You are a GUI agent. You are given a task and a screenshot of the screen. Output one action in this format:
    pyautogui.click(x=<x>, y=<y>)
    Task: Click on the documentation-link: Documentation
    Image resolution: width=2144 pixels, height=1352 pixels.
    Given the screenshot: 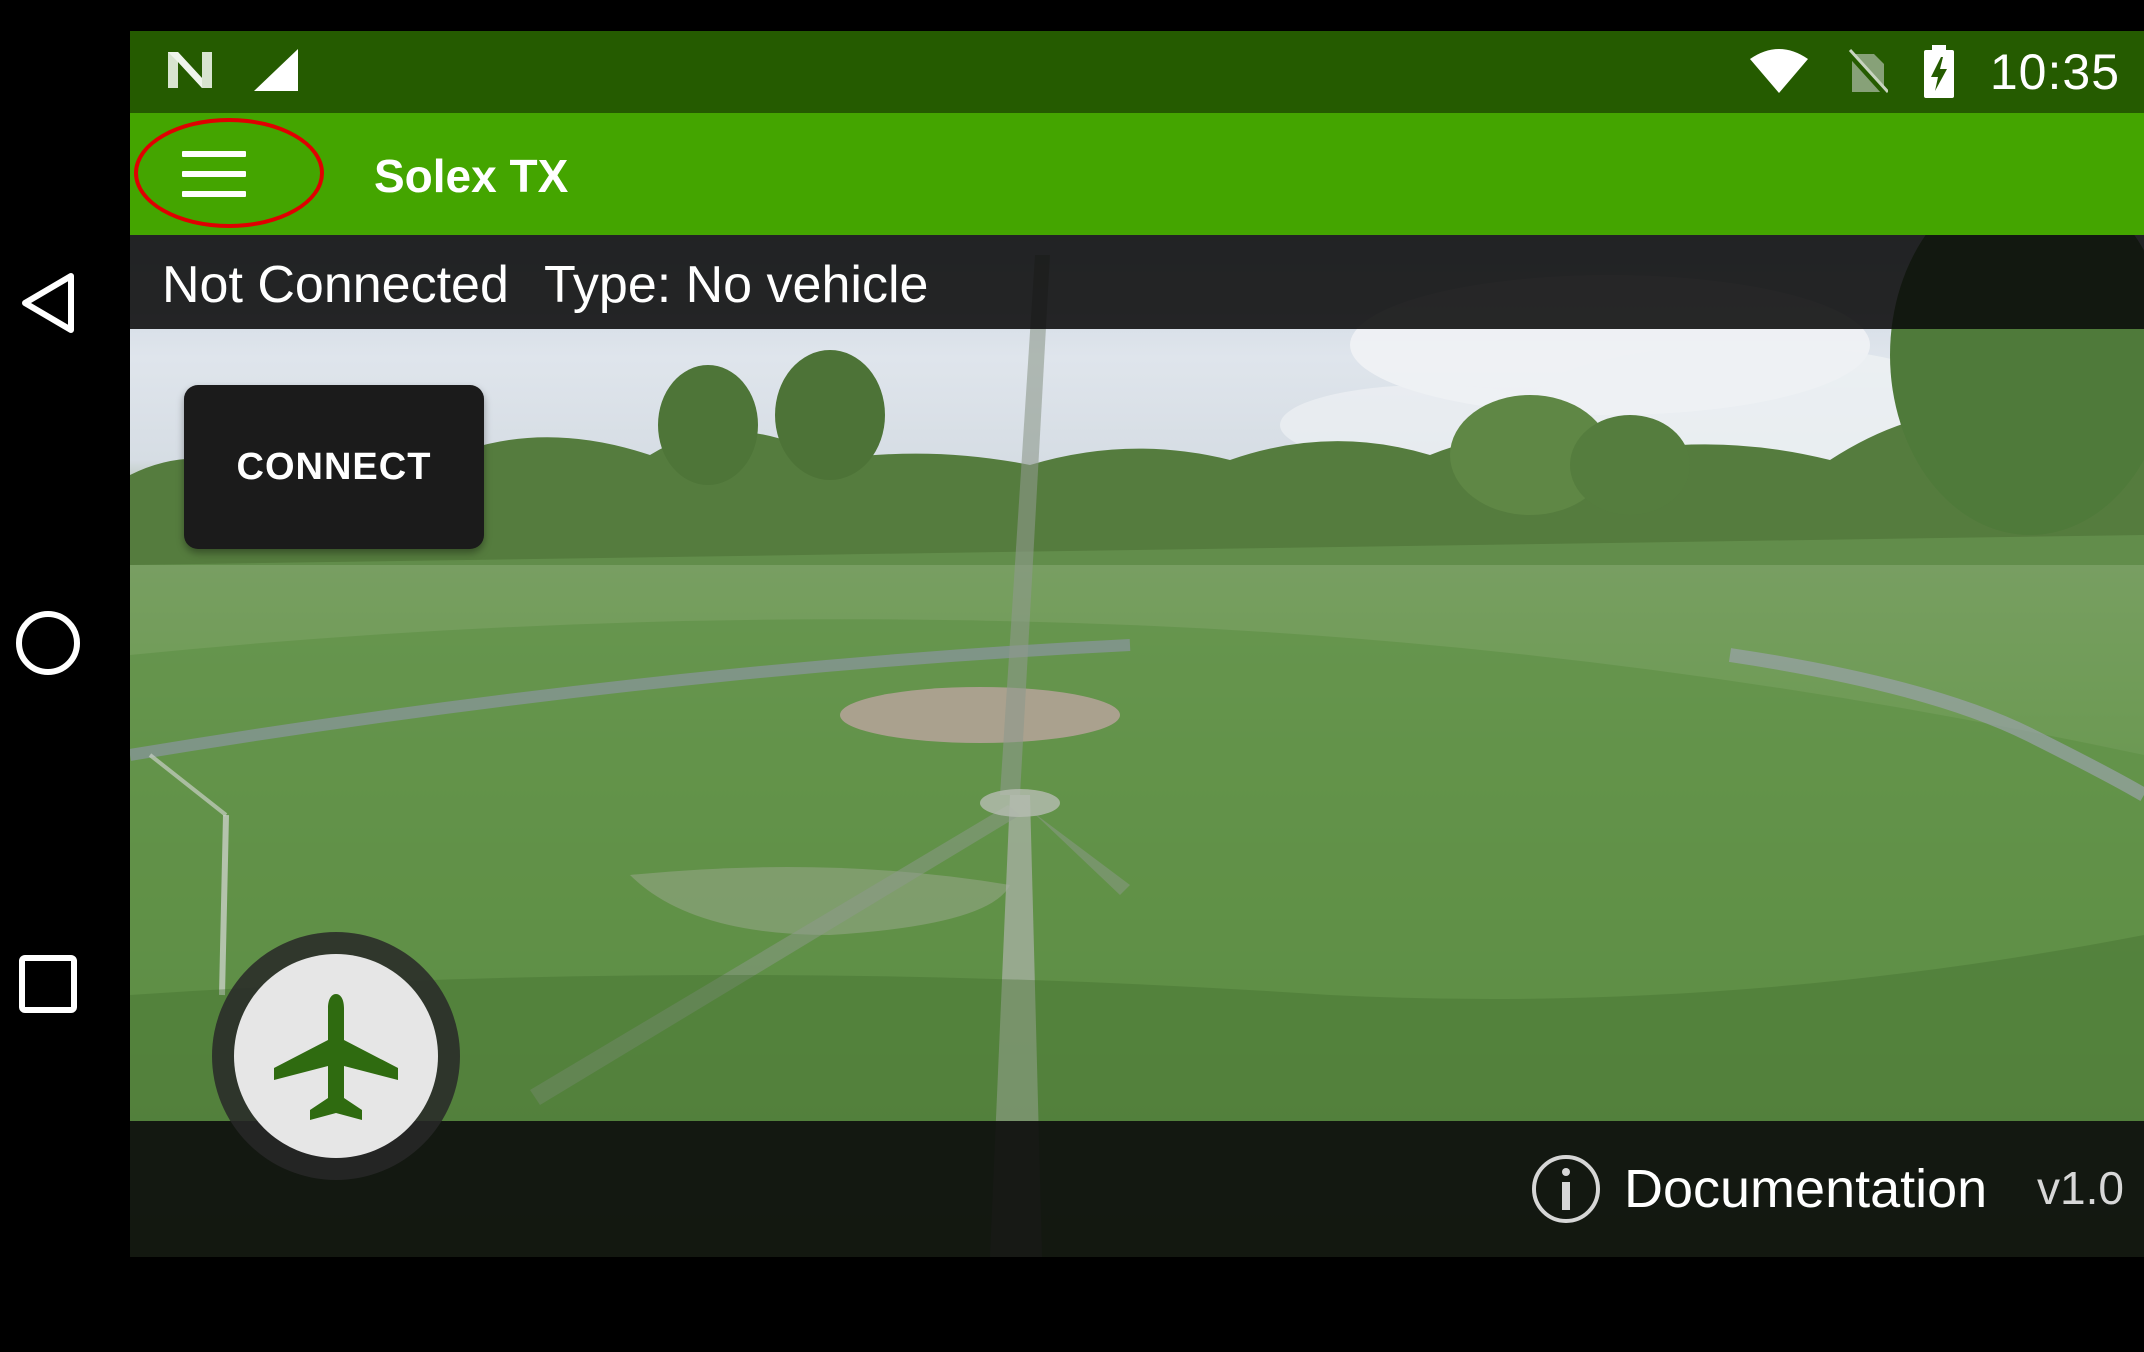 What is the action you would take?
    pyautogui.click(x=1758, y=1189)
    